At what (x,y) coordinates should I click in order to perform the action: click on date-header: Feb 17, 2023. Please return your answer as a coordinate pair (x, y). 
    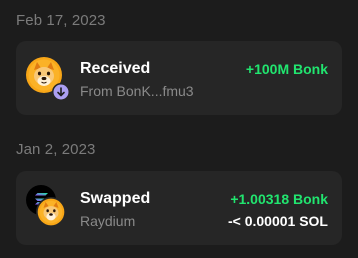
    Looking at the image, I should click on (61, 20).